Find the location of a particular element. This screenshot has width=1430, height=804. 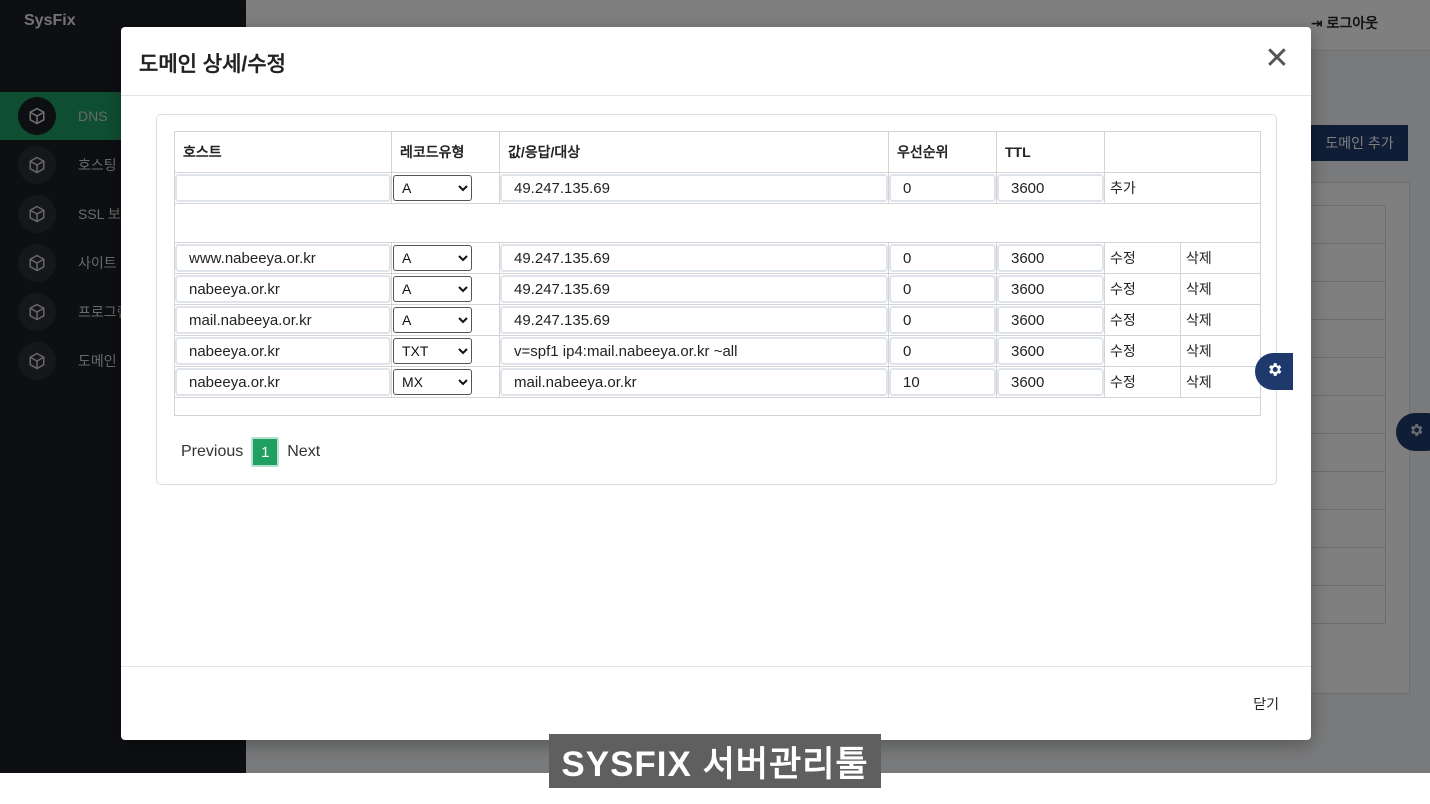

new-value-input is located at coordinates (694, 188).